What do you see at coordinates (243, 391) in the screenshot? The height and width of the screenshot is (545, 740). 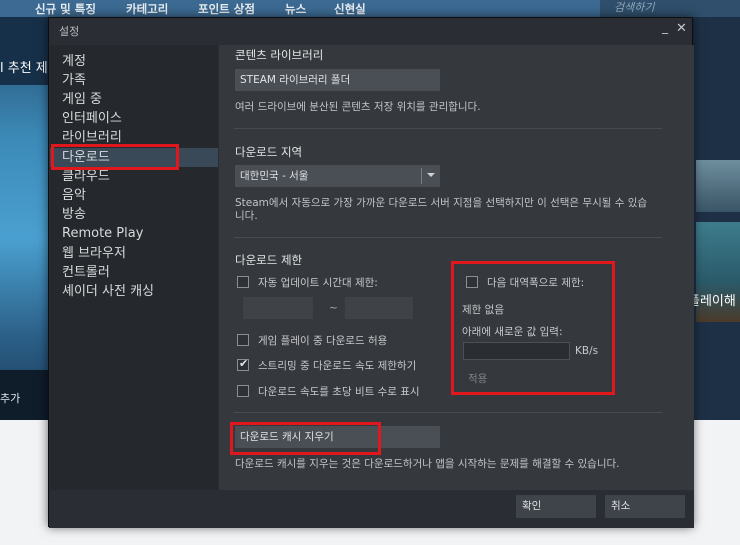 I see `show-bits-checkbox` at bounding box center [243, 391].